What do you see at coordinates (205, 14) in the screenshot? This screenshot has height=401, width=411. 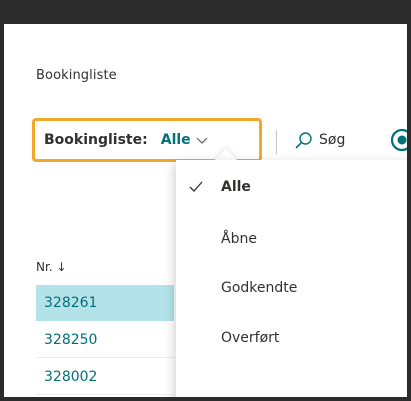 I see `top-bar` at bounding box center [205, 14].